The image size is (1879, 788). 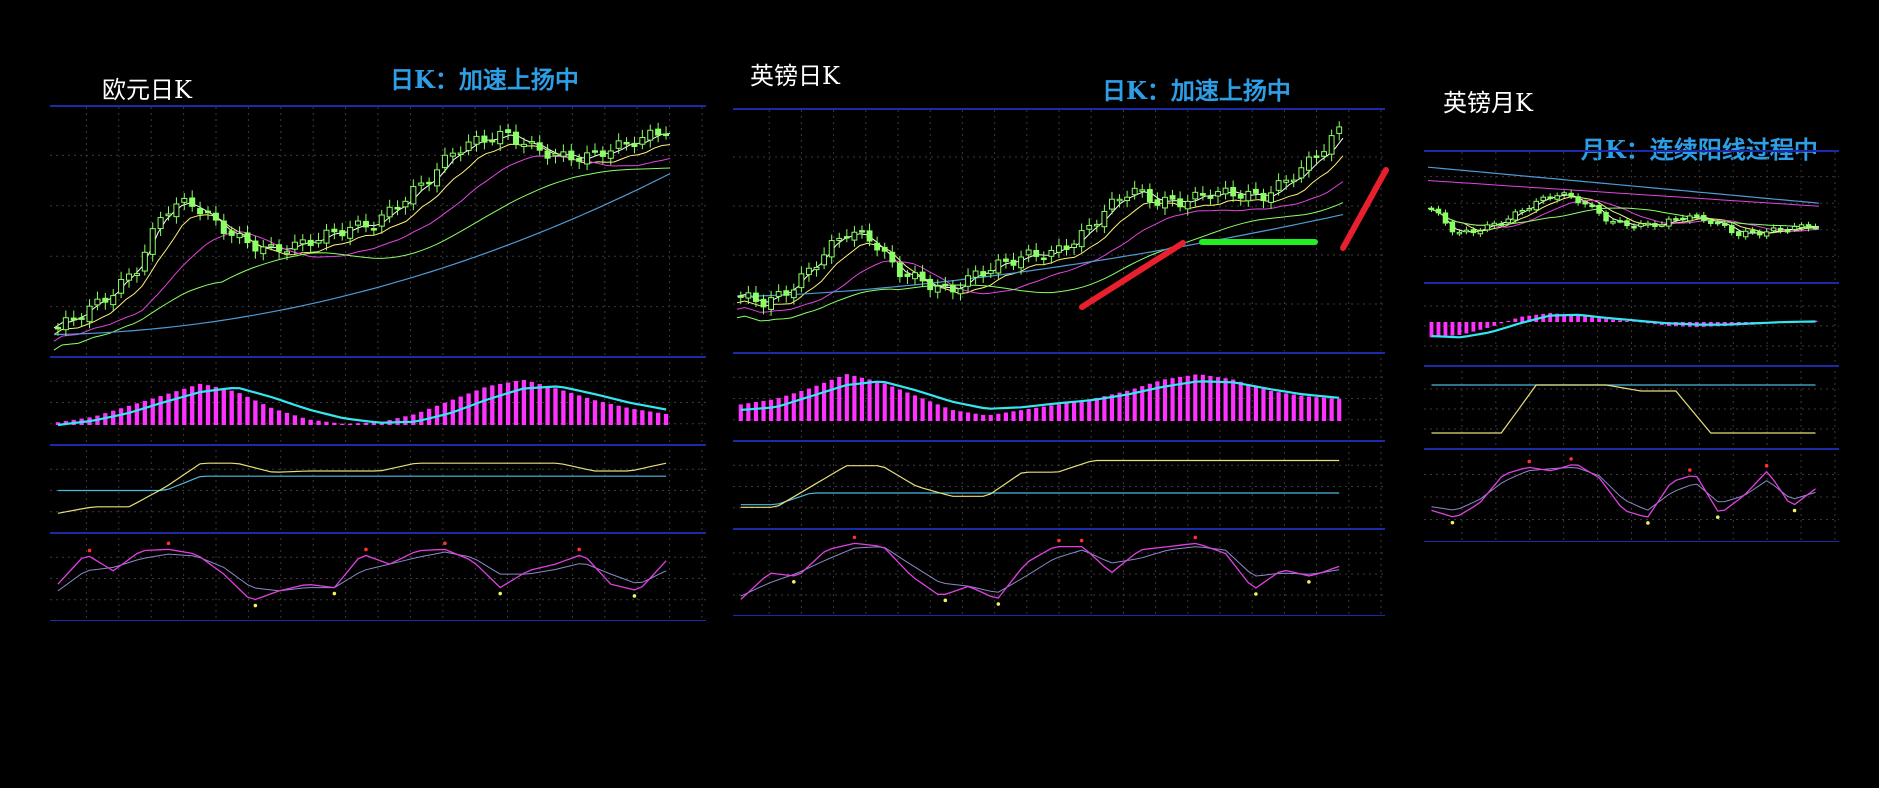 What do you see at coordinates (1132, 275) in the screenshot?
I see `red-trend-stroke-left` at bounding box center [1132, 275].